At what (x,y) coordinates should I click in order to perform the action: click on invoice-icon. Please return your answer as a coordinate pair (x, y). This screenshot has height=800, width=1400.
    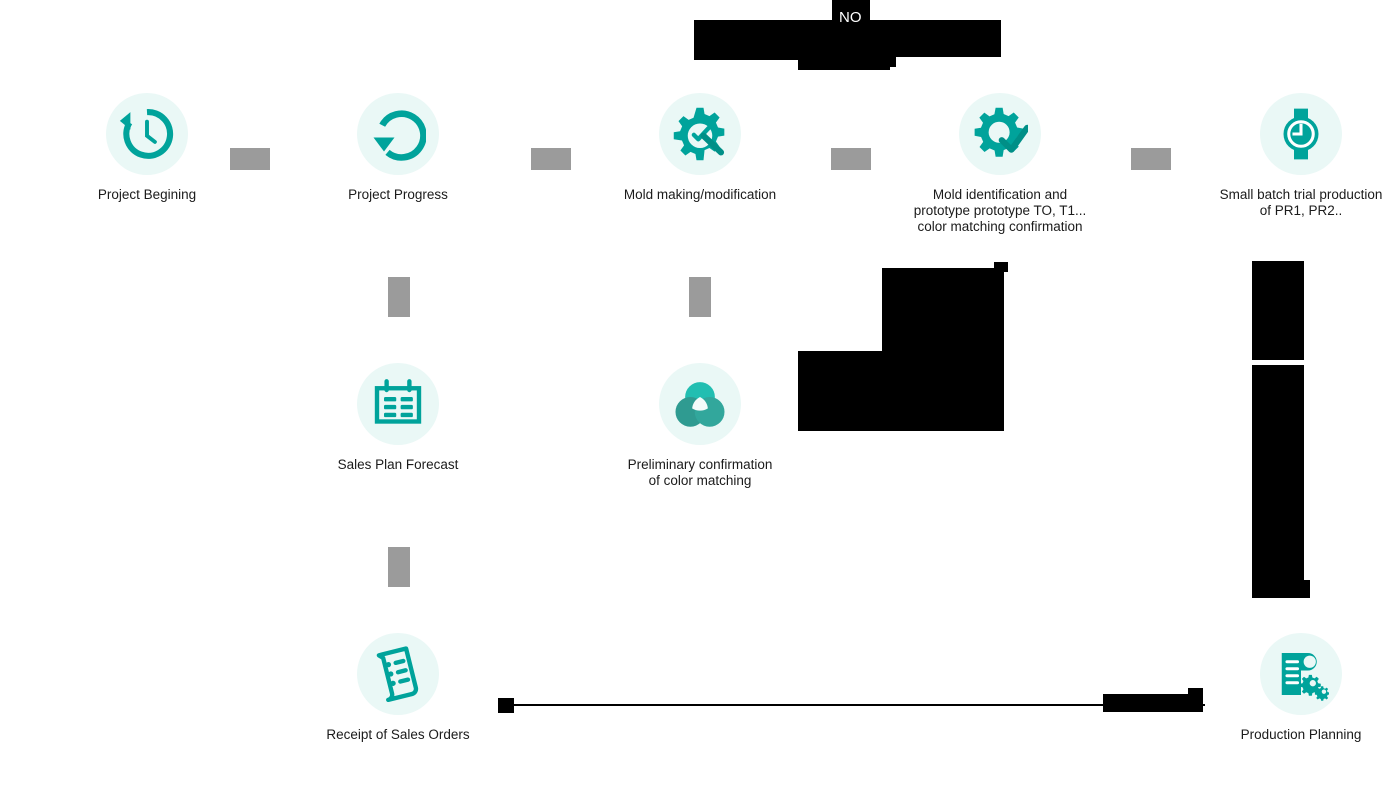
    Looking at the image, I should click on (398, 674).